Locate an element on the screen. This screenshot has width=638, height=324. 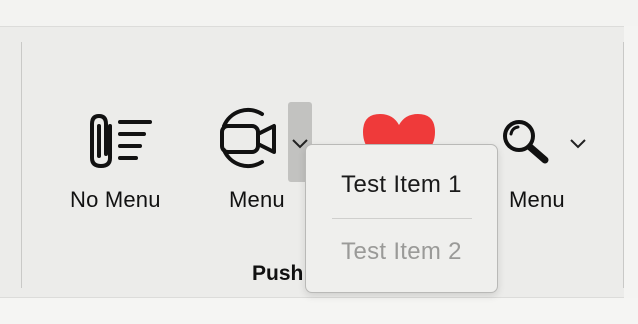
window-bottom-area is located at coordinates (319, 311).